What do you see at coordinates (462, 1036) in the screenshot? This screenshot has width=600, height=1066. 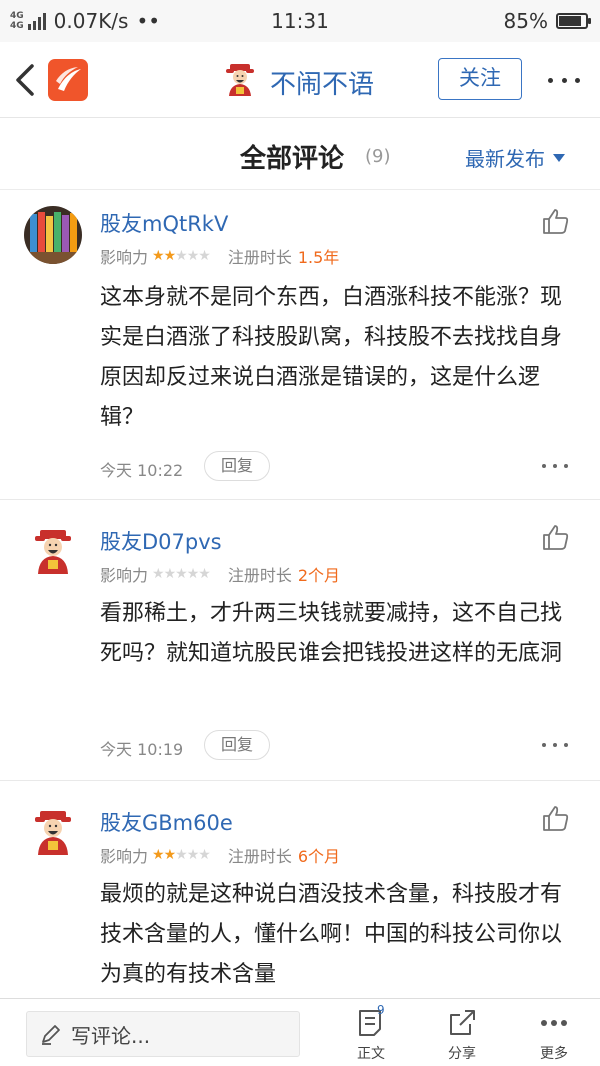 I see `share-button: 分享` at bounding box center [462, 1036].